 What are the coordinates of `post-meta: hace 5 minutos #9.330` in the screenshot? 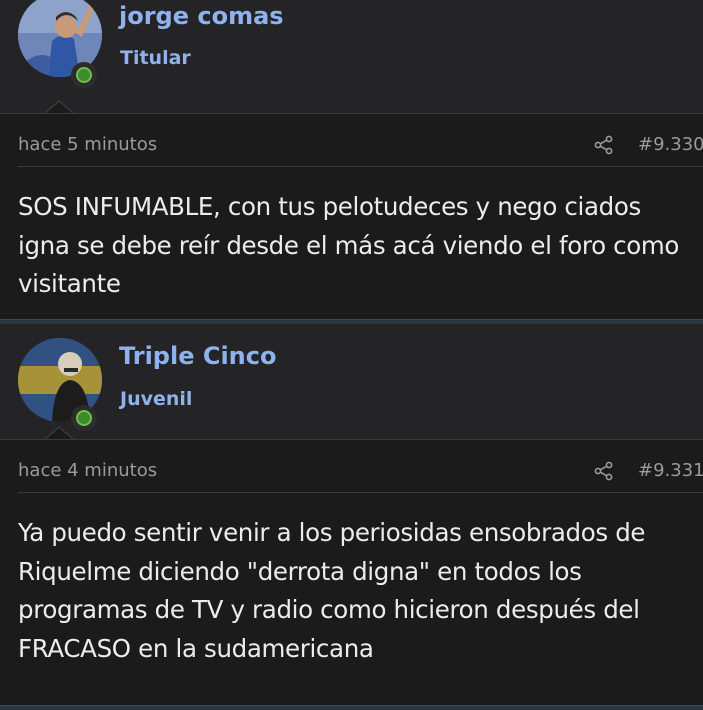 It's located at (360, 140).